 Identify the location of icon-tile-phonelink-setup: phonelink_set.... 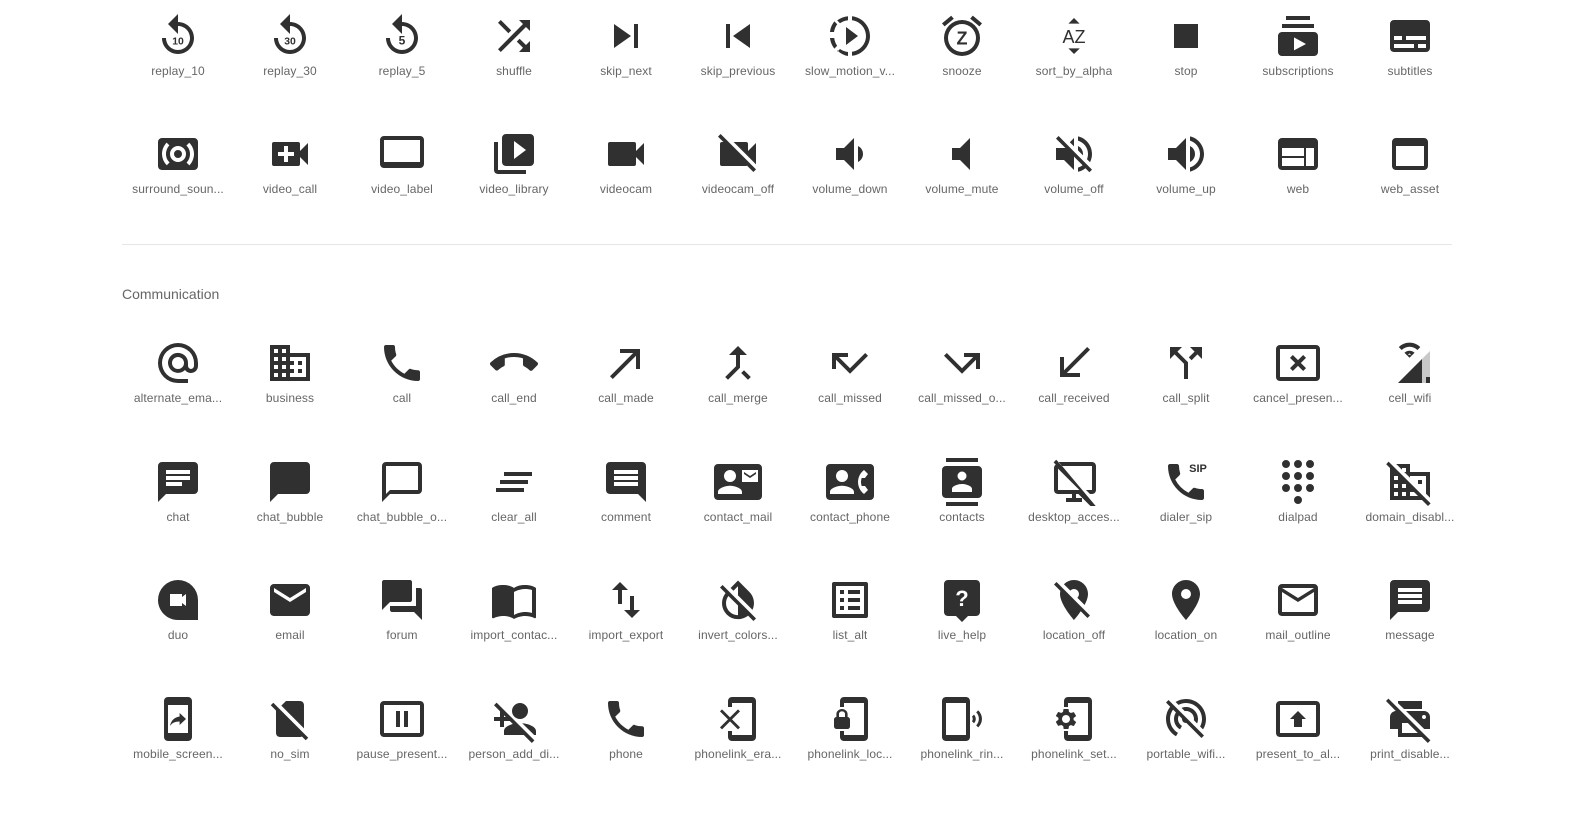
(1074, 745).